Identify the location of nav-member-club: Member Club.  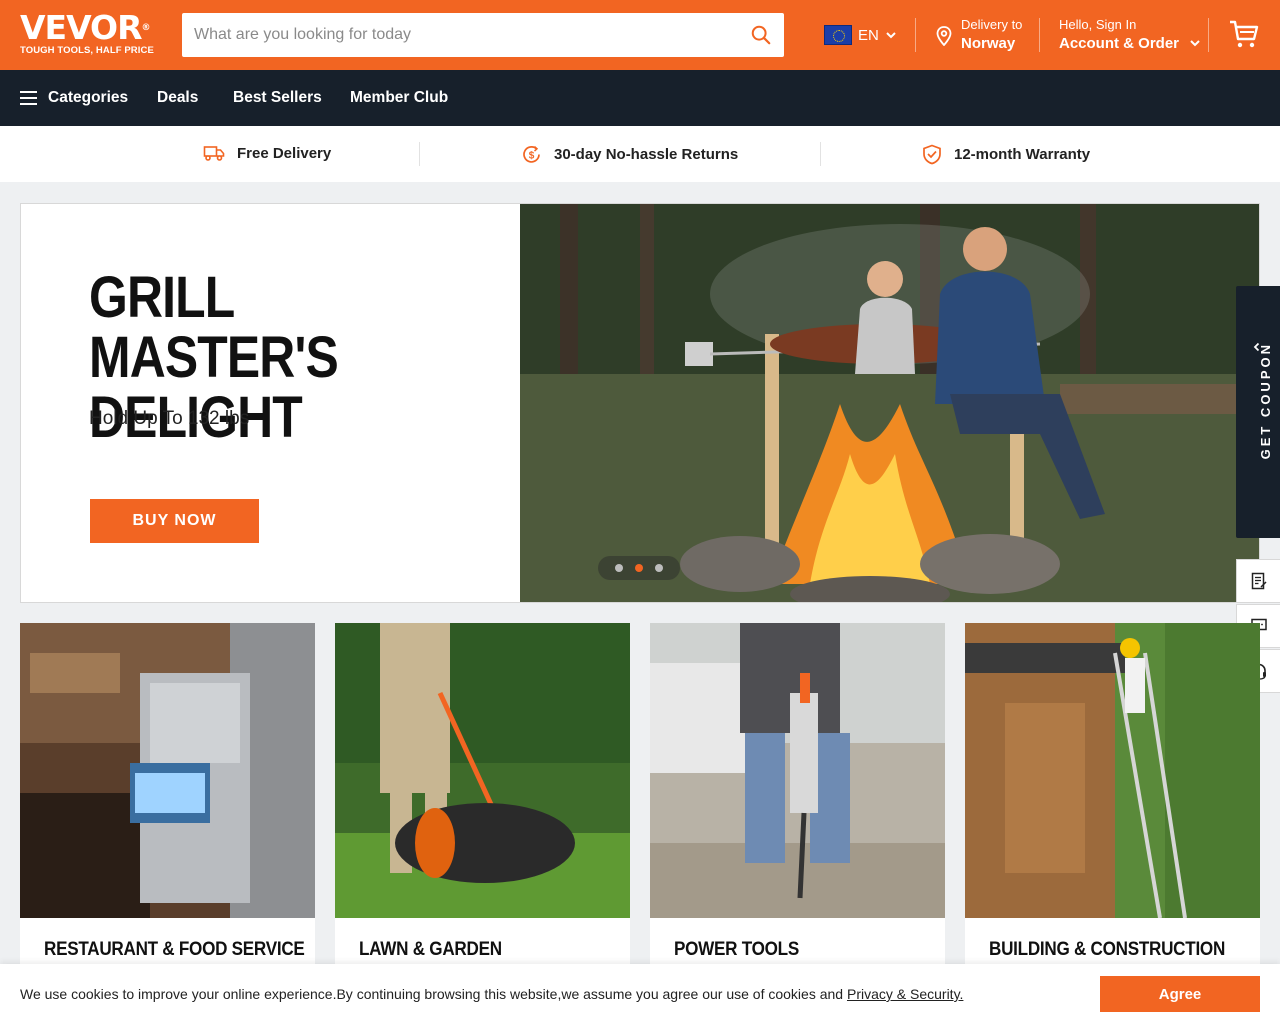
(399, 98).